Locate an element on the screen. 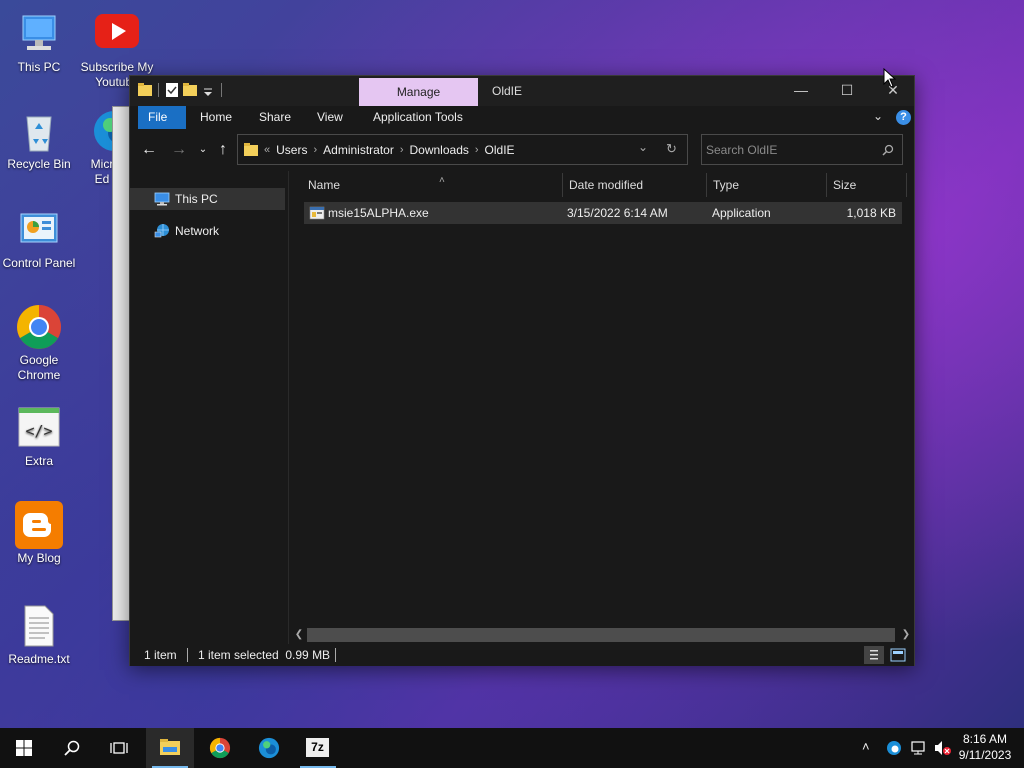 The image size is (1024, 768). title-bar: Manage OldIE — ☐ ✕ is located at coordinates (522, 91).